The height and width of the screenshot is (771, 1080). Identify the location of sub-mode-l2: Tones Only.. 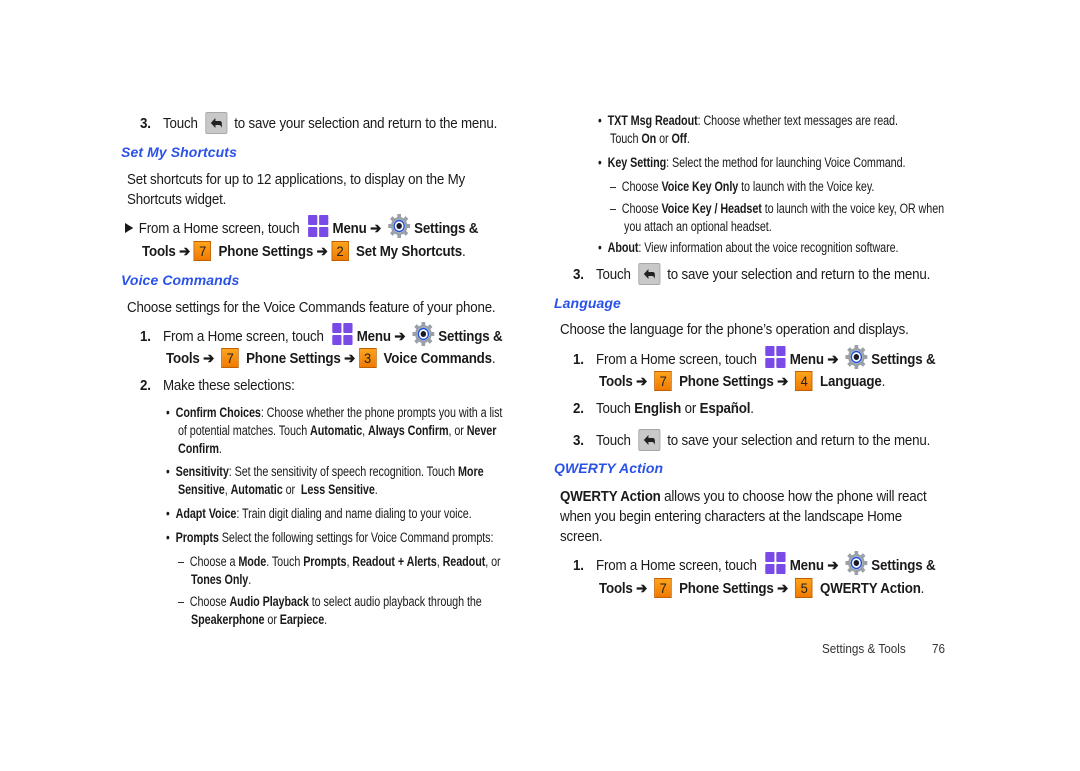
(221, 579).